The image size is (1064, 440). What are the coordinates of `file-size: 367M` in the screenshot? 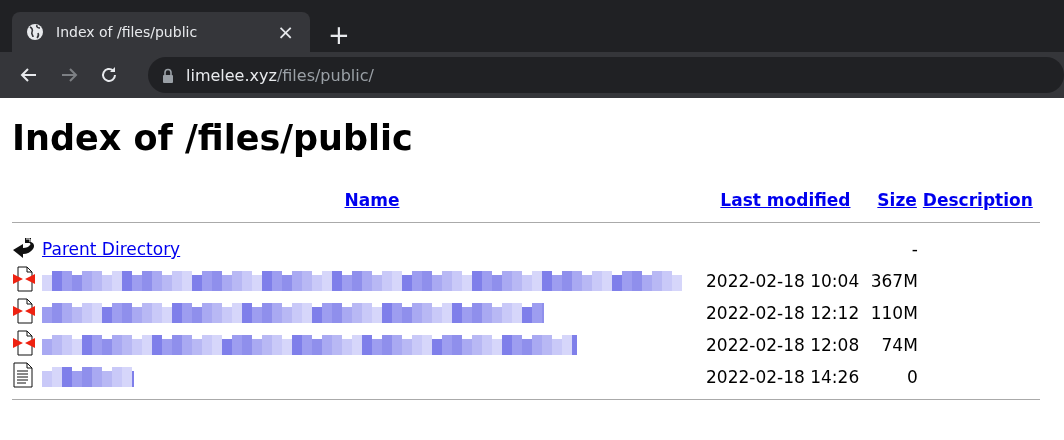 It's located at (894, 281).